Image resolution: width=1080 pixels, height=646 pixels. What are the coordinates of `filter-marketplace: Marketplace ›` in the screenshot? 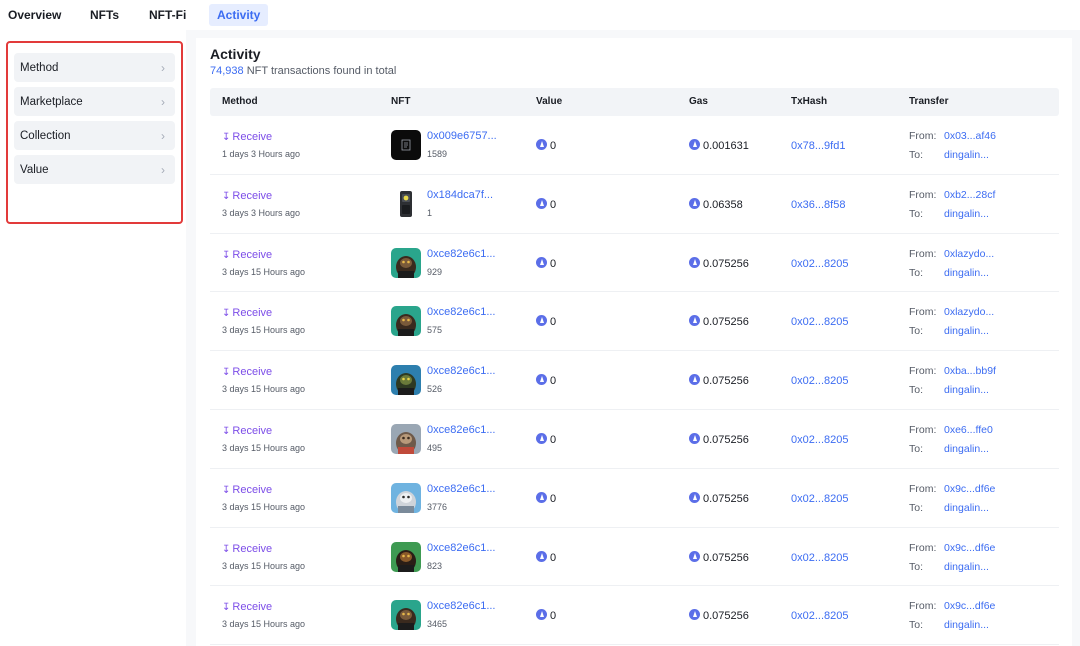 It's located at (94, 101).